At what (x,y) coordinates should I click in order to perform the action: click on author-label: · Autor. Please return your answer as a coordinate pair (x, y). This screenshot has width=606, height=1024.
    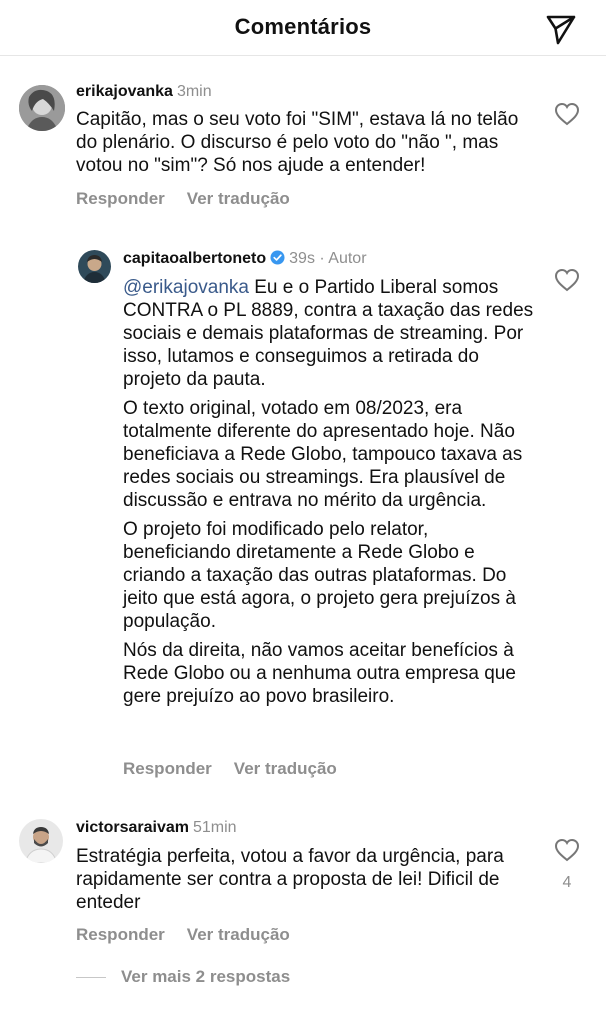
    Looking at the image, I should click on (343, 258).